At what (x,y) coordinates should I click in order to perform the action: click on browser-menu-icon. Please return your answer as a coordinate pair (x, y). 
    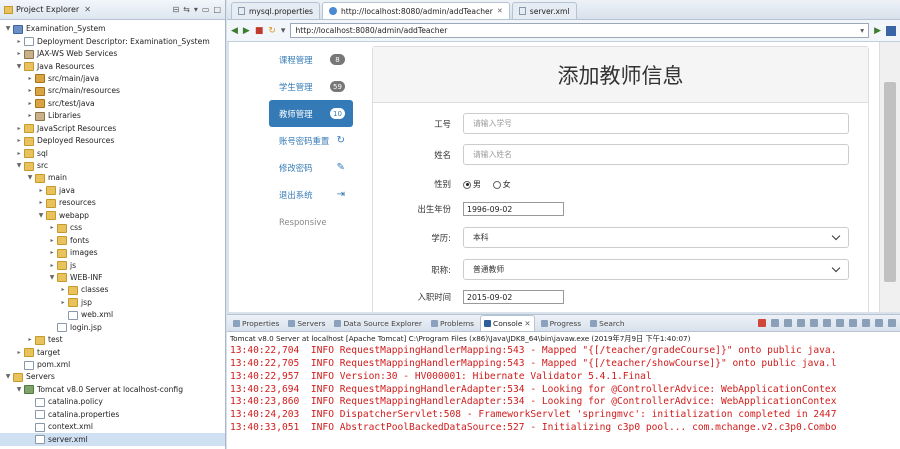
    Looking at the image, I should click on (891, 30).